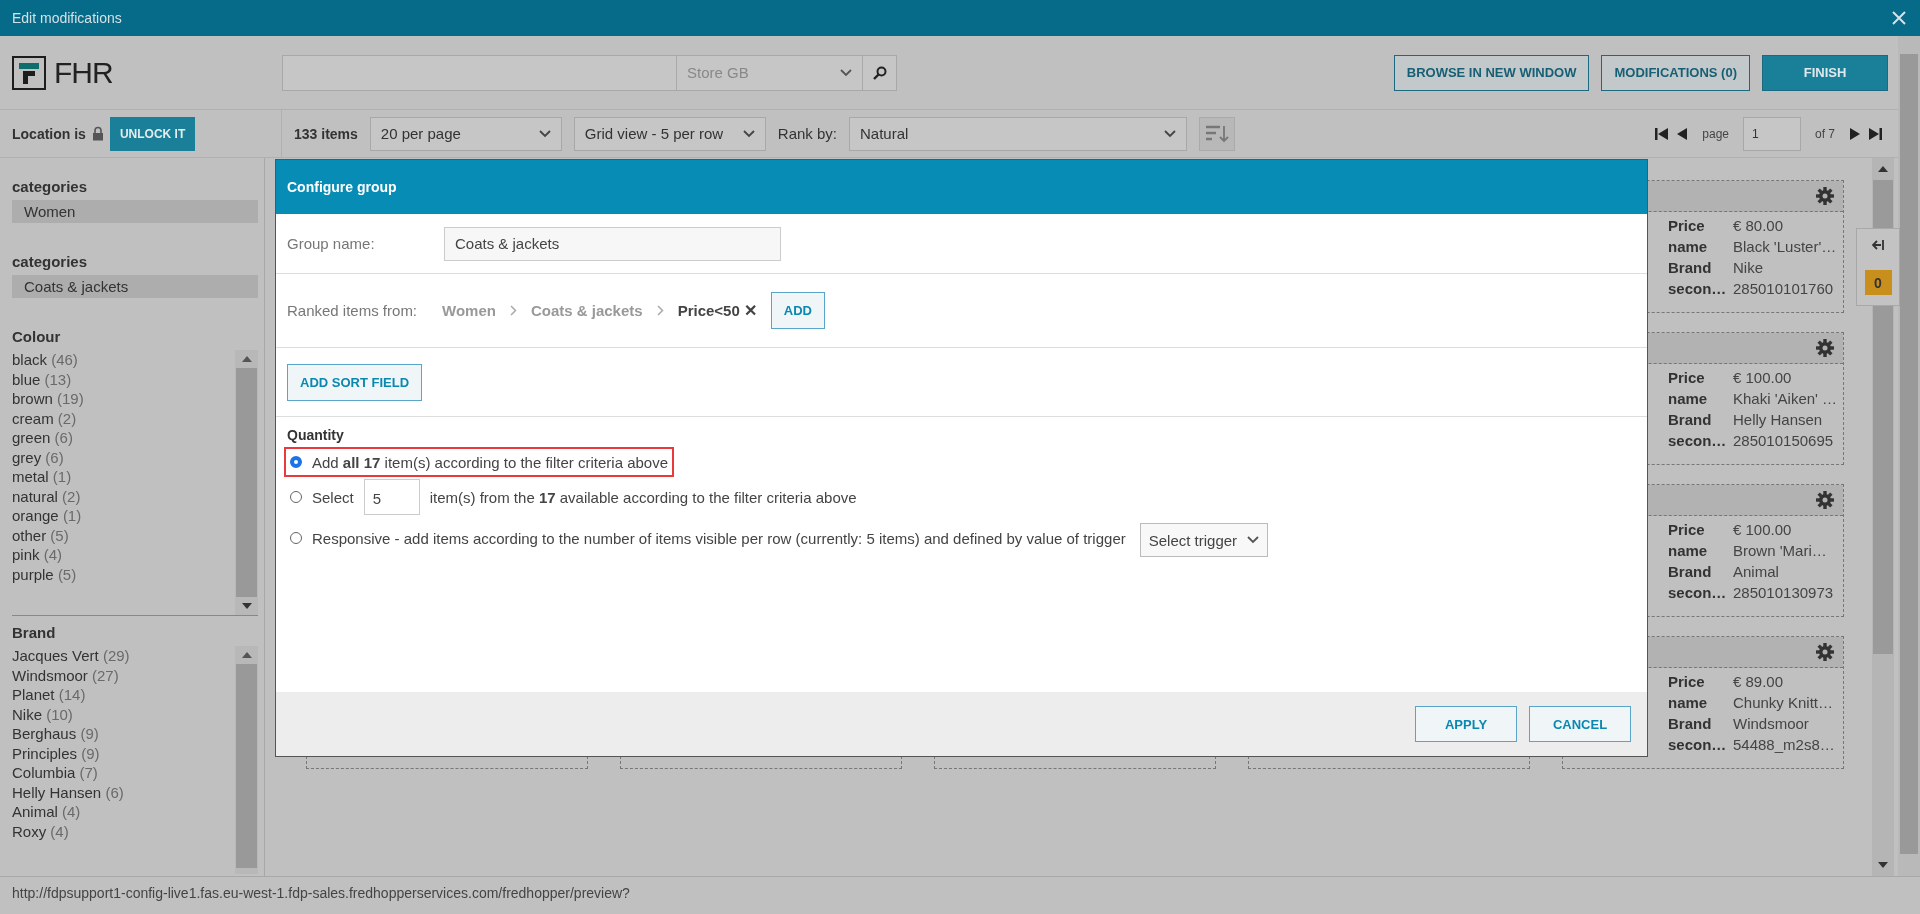 The height and width of the screenshot is (914, 1920). I want to click on facet-item: Principles (9), so click(123, 753).